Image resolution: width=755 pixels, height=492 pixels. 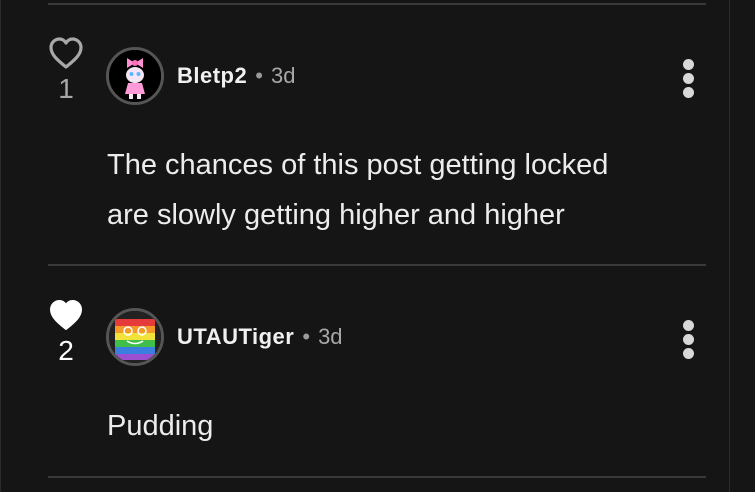 What do you see at coordinates (212, 75) in the screenshot?
I see `username: Bletp2` at bounding box center [212, 75].